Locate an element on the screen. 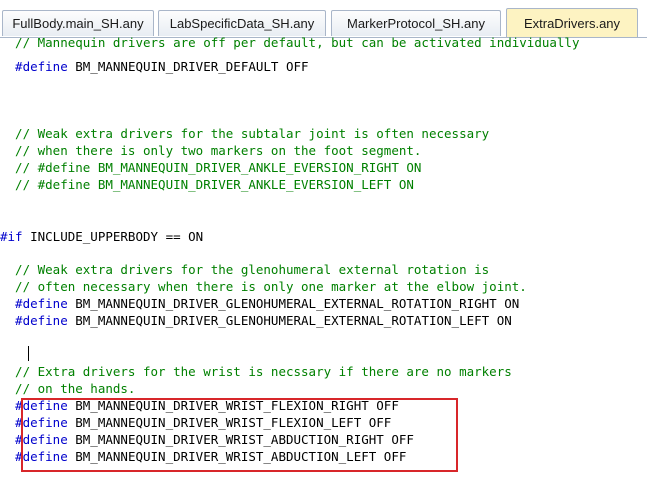 The height and width of the screenshot is (480, 647). tab-labspecificdata: LabSpecificData_SH.any is located at coordinates (242, 23).